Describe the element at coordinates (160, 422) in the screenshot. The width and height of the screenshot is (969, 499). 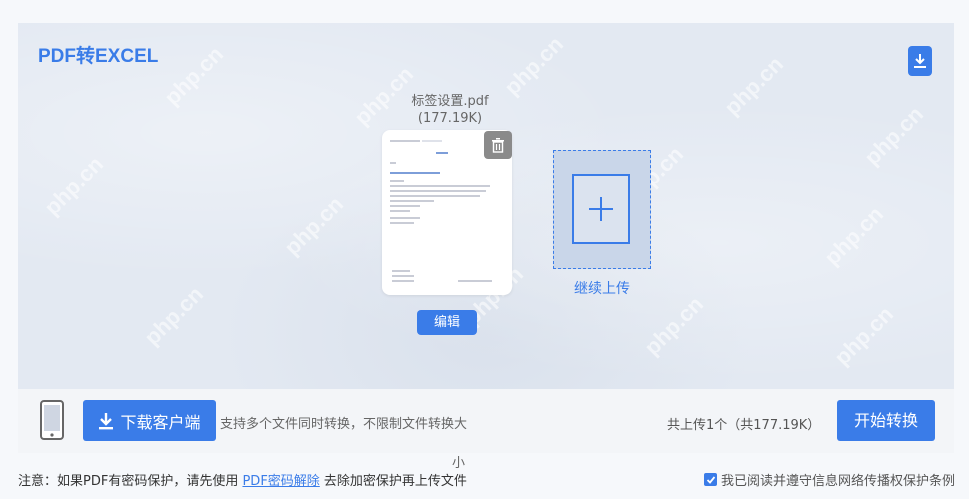
I see `download-client-label: 下载客户端` at that location.